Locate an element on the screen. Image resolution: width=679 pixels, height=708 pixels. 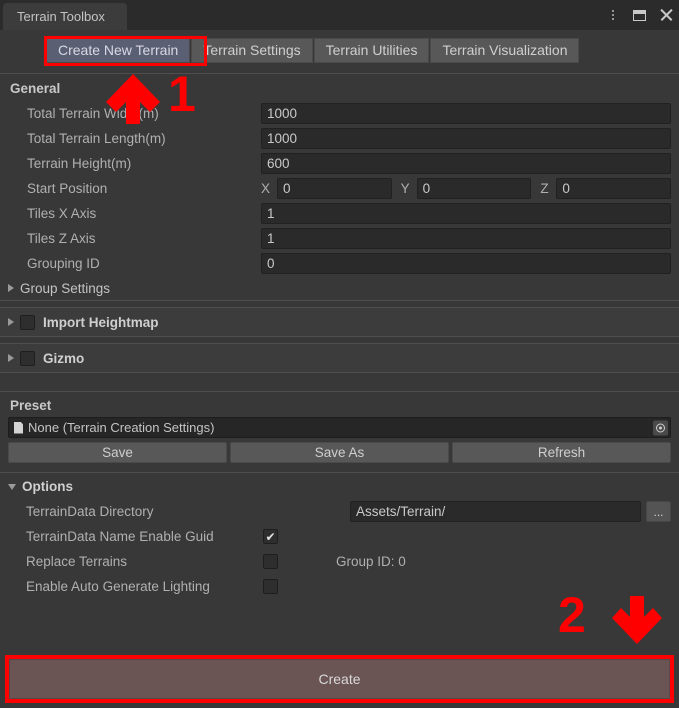
row-start-position: Start Position X 0 Y 0 Z 0 is located at coordinates (339, 188).